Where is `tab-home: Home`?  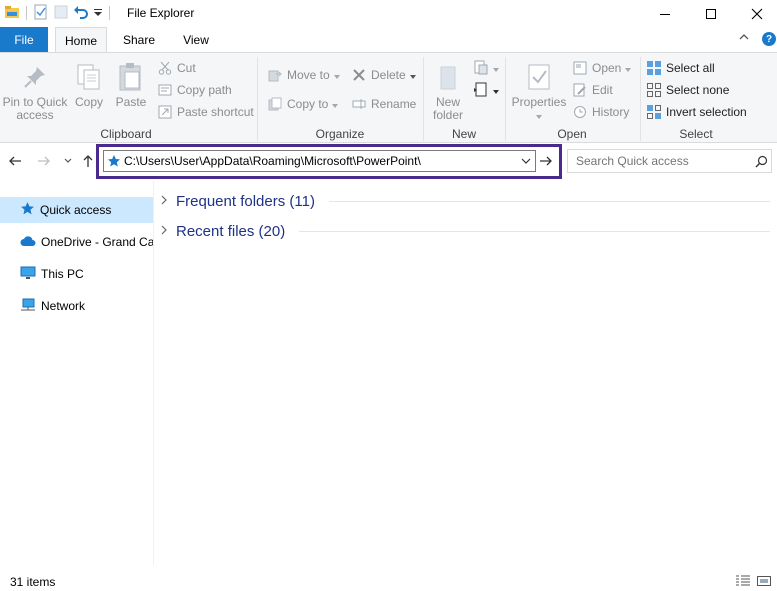
tab-home: Home is located at coordinates (81, 40).